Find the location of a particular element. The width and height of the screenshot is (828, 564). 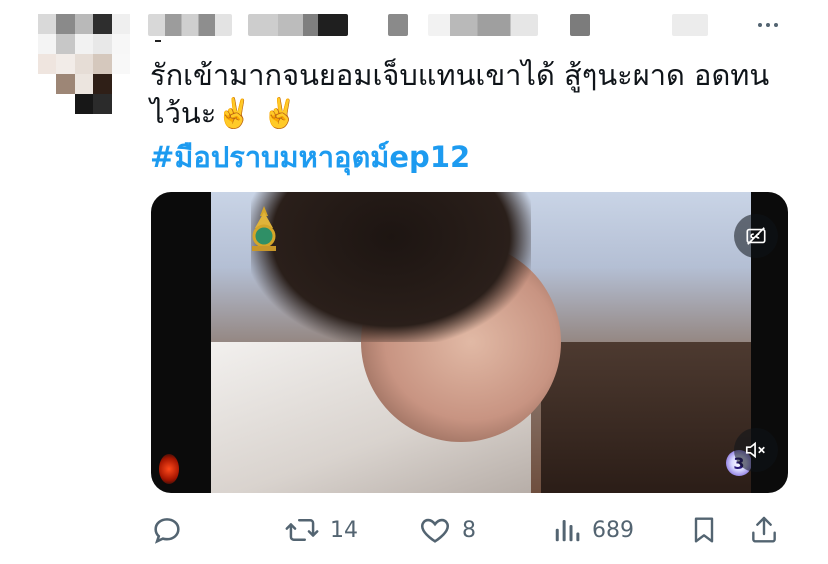

share-icon is located at coordinates (764, 529).